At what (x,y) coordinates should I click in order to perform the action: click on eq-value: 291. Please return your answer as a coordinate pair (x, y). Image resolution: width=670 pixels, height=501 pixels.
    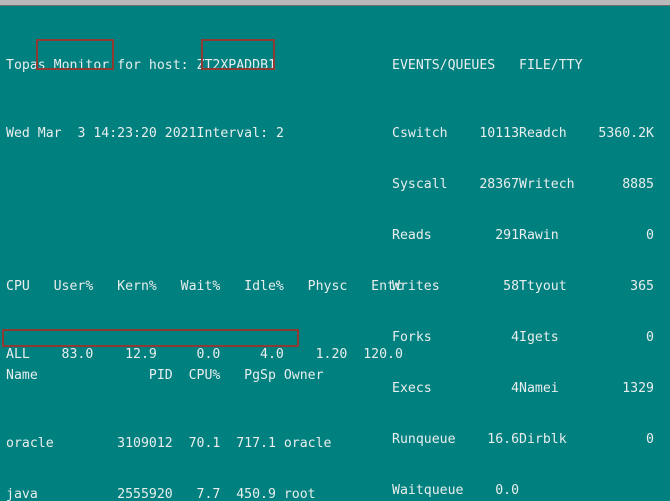
    Looking at the image, I should click on (507, 235).